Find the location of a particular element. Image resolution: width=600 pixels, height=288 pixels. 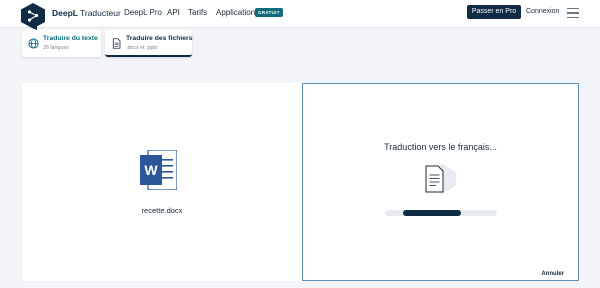

nav-applications: Applications is located at coordinates (237, 12).